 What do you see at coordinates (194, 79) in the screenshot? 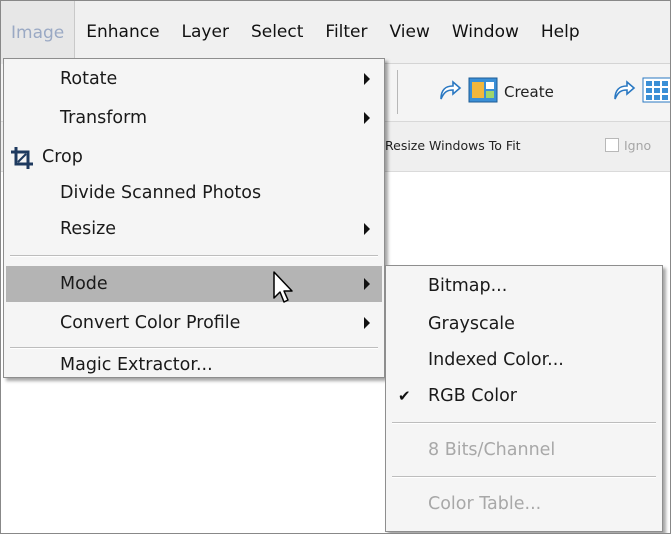
I see `menu-item-rotate: Rotate` at bounding box center [194, 79].